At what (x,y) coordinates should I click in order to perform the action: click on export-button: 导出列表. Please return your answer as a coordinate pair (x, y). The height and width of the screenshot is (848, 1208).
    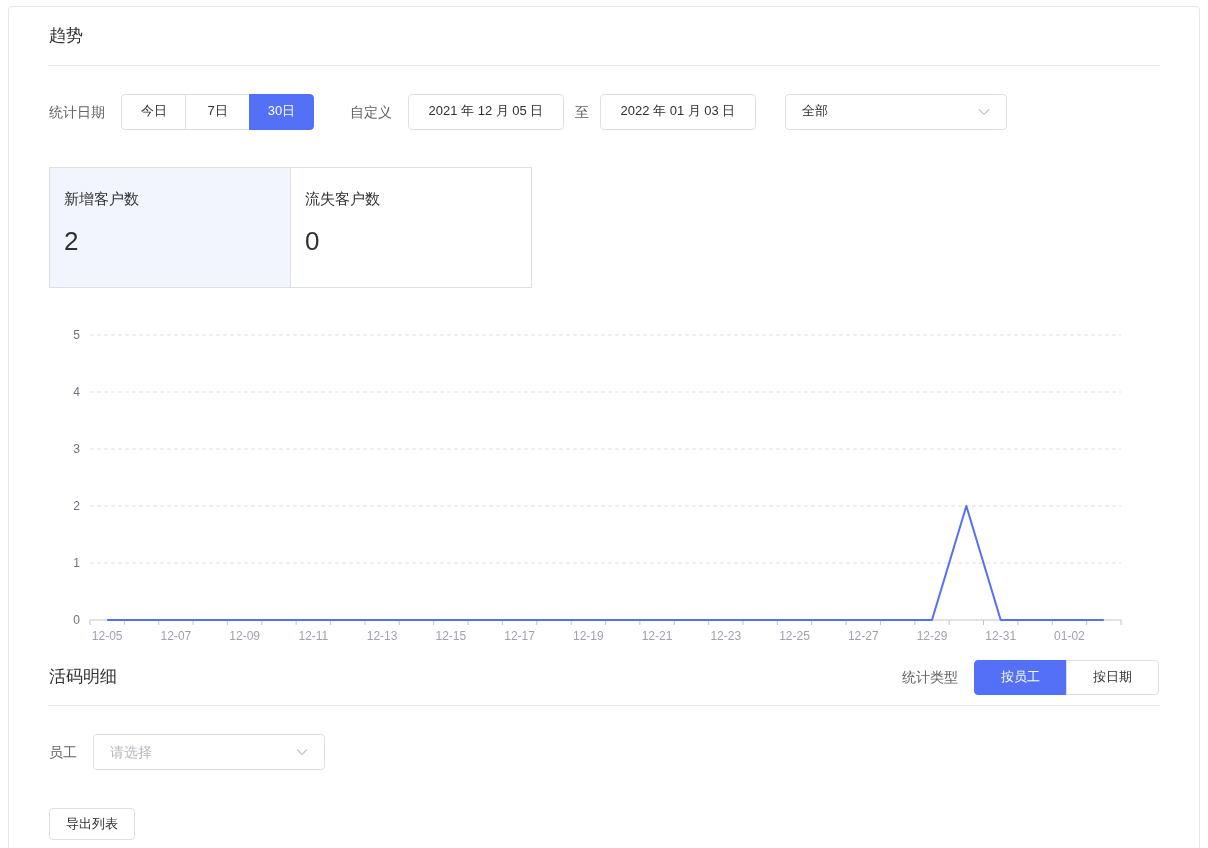
    Looking at the image, I should click on (92, 823).